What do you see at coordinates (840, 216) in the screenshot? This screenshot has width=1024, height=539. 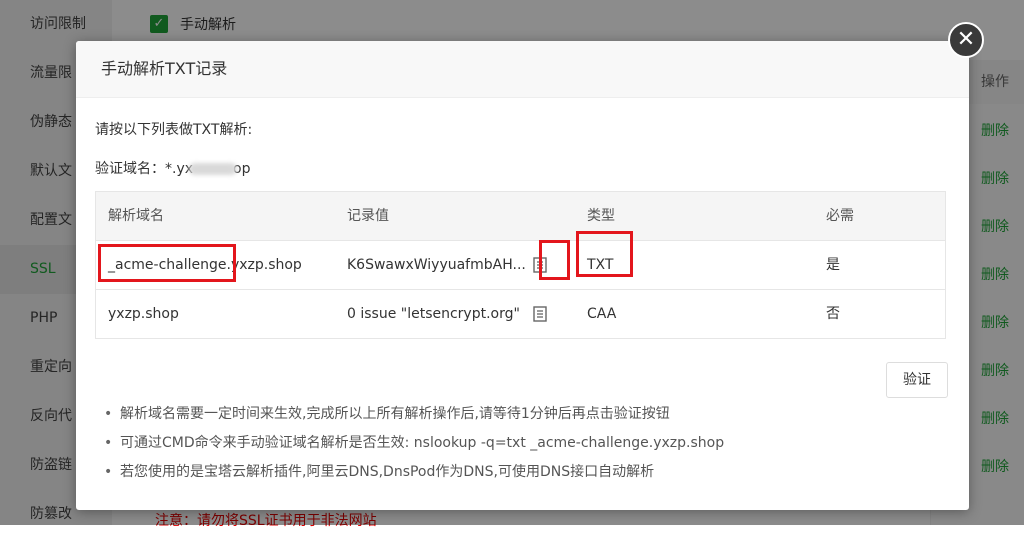 I see `column-header-required: 必需` at bounding box center [840, 216].